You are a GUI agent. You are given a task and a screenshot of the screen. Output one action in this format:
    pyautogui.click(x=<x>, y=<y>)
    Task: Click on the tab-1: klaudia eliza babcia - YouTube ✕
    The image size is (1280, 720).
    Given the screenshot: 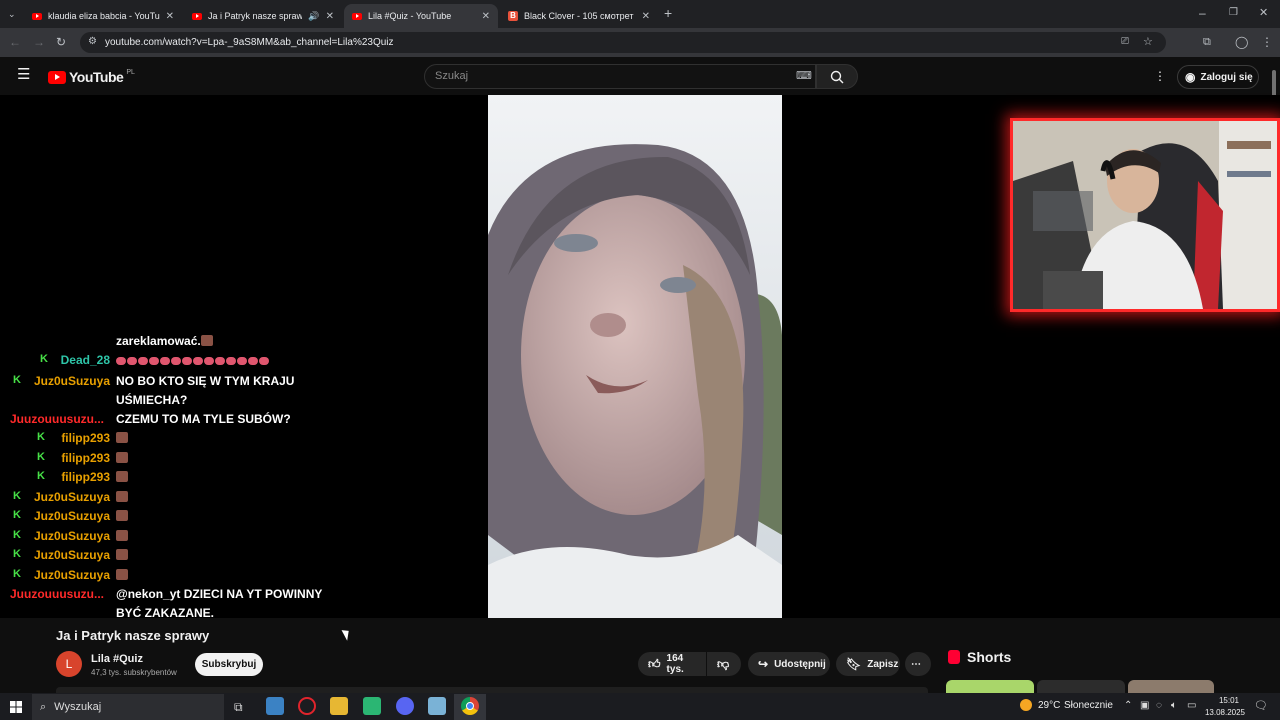 What is the action you would take?
    pyautogui.click(x=103, y=16)
    